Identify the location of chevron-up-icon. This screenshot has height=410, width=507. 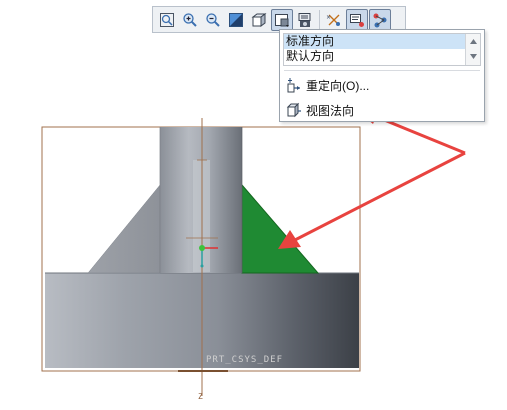
(473, 41).